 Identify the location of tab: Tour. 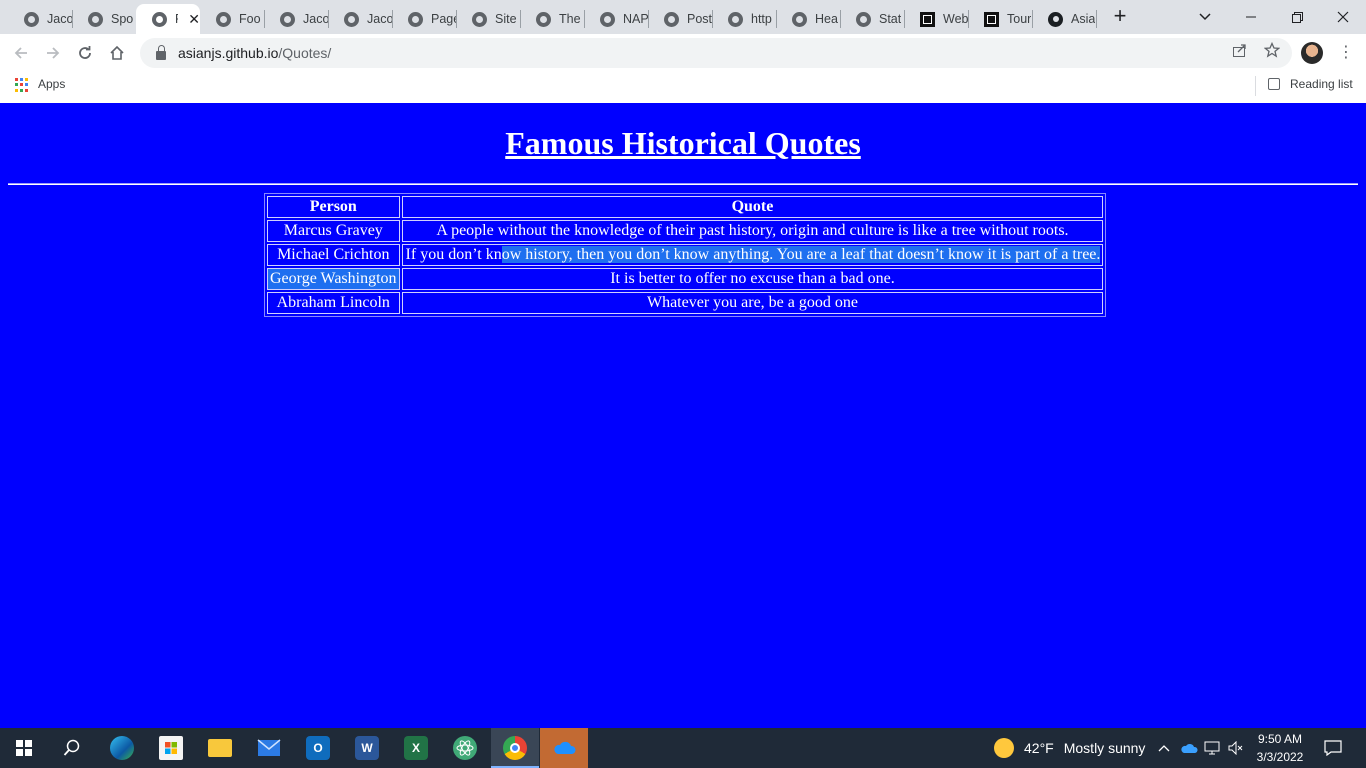
(1000, 19).